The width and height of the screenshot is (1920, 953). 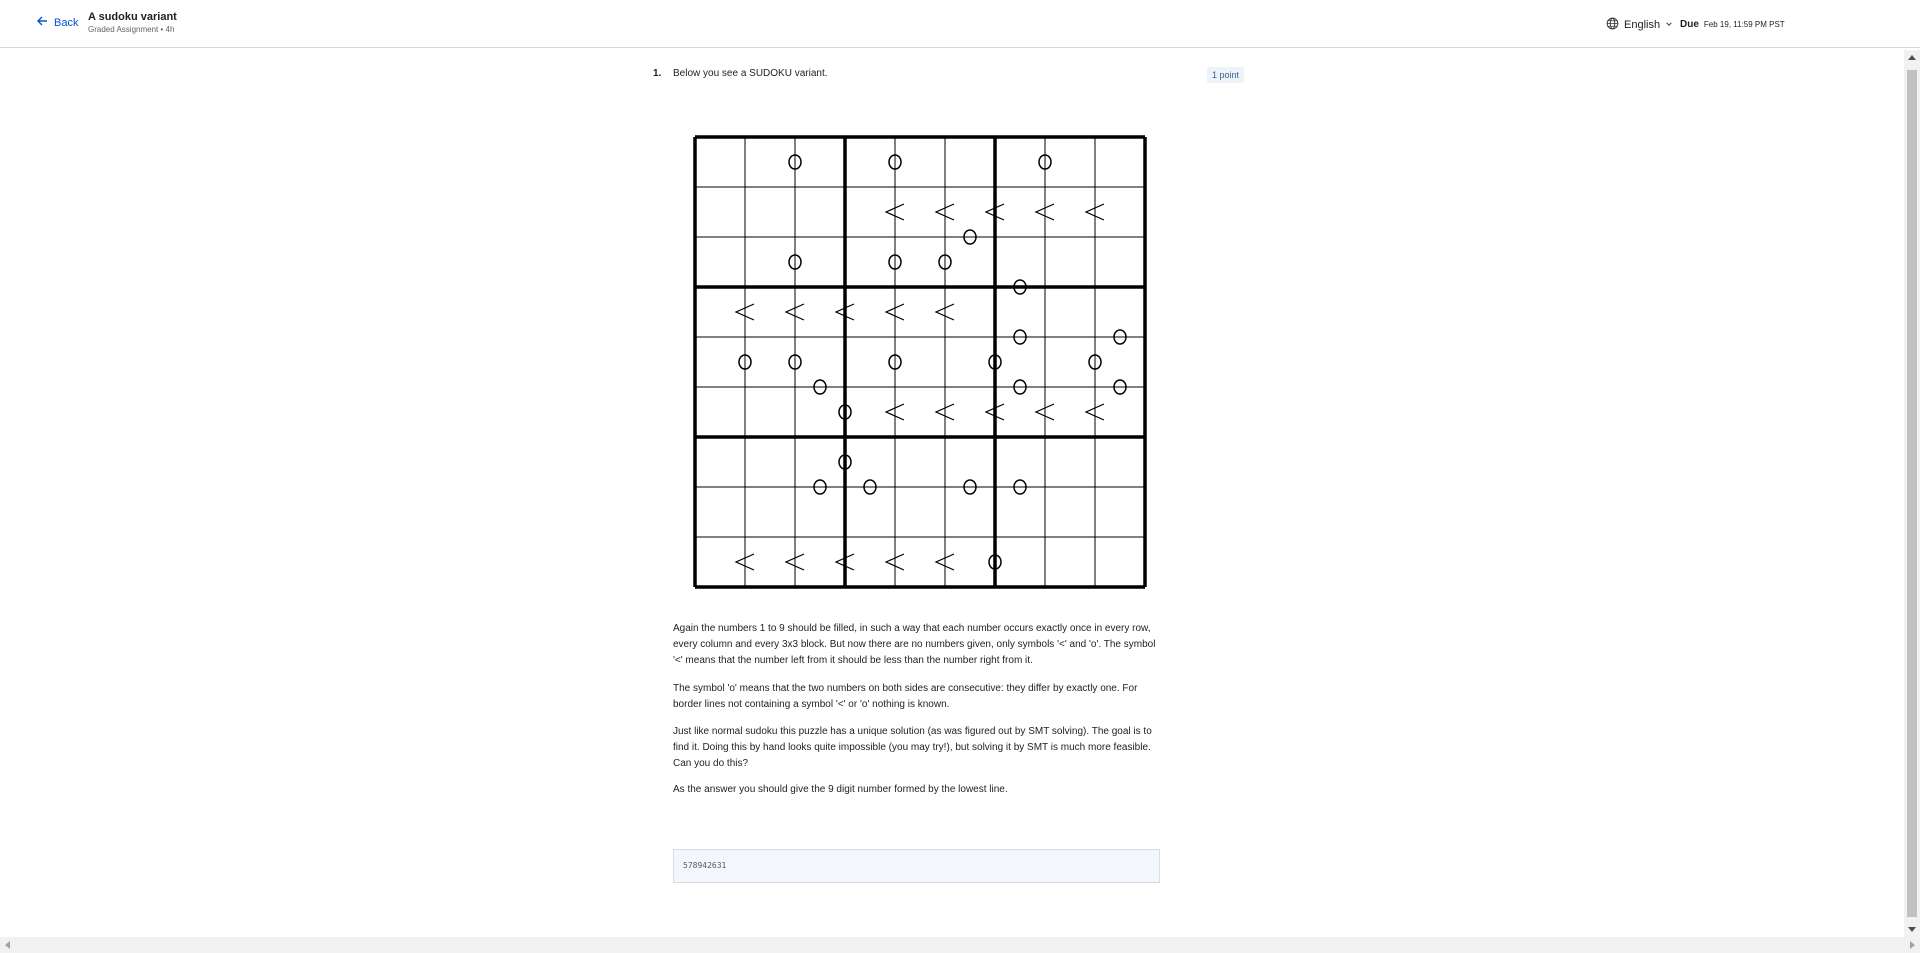 I want to click on vertical-scrollbar, so click(x=1912, y=493).